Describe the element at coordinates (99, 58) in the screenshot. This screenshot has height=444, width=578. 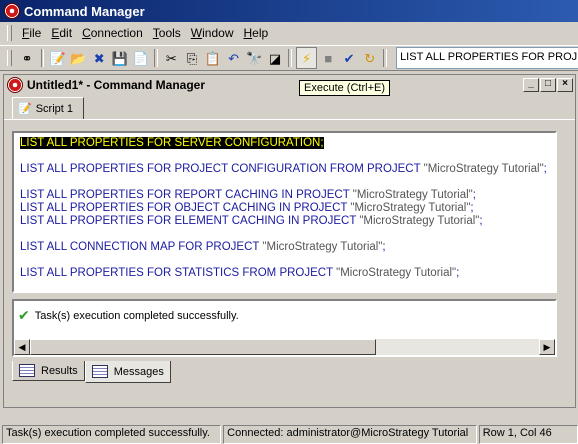
I see `close-icon: ✖` at that location.